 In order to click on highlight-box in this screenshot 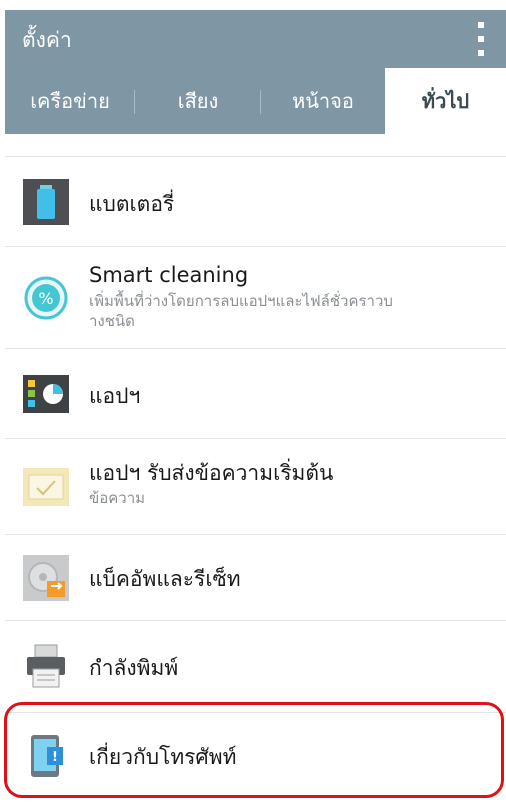, I will do `click(254, 750)`.